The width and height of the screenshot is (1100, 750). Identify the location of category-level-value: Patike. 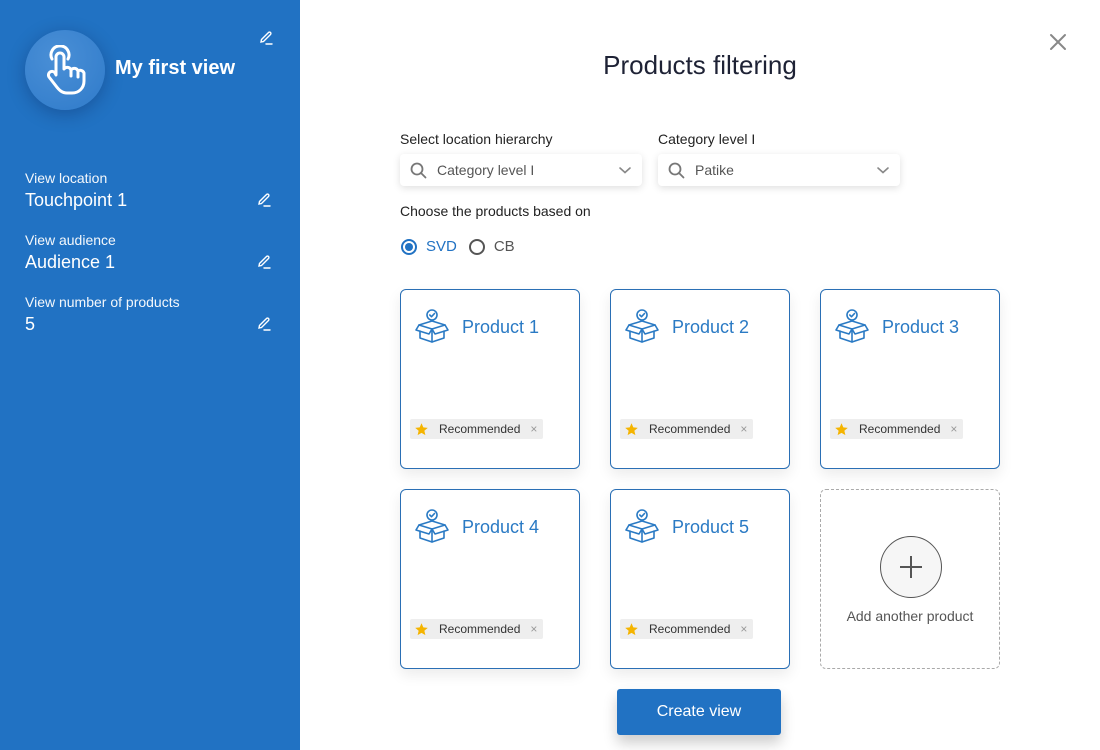
(714, 170).